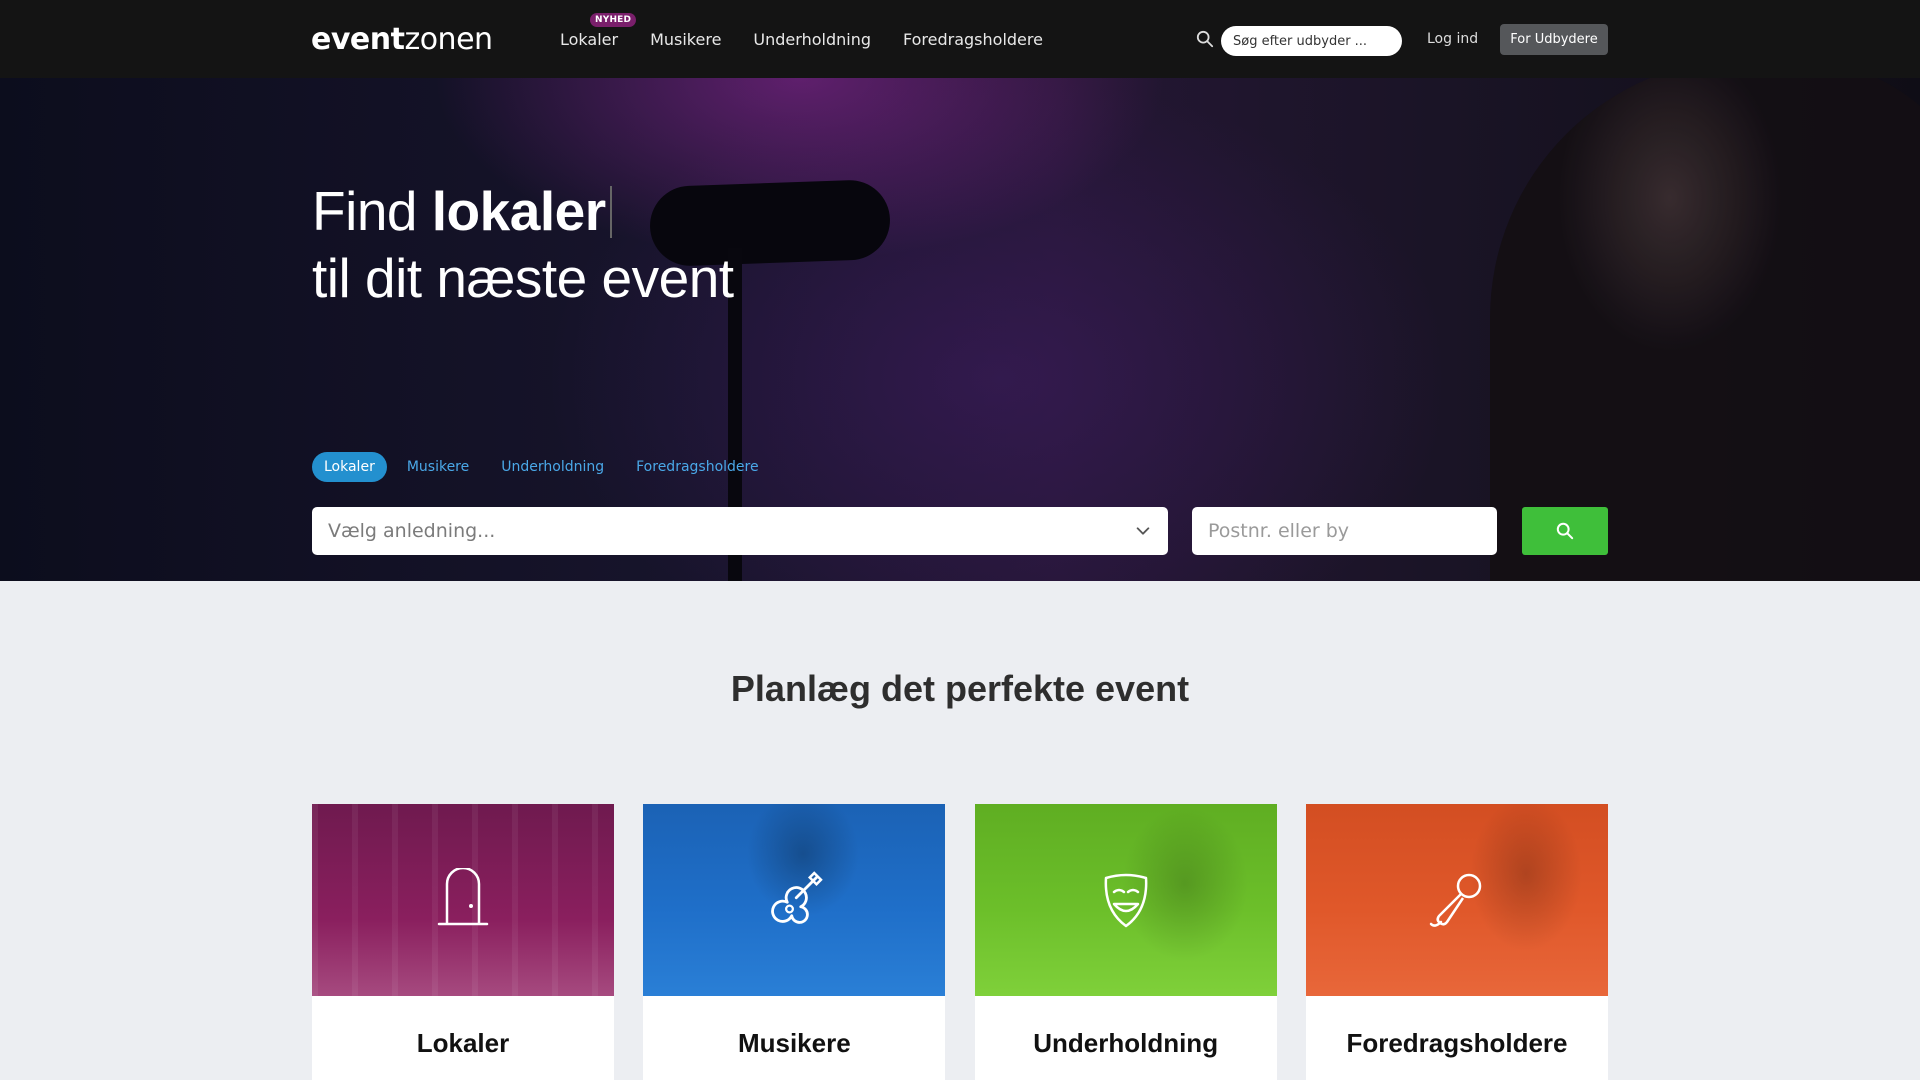  Describe the element at coordinates (794, 1043) in the screenshot. I see `card-title: Musikere` at that location.